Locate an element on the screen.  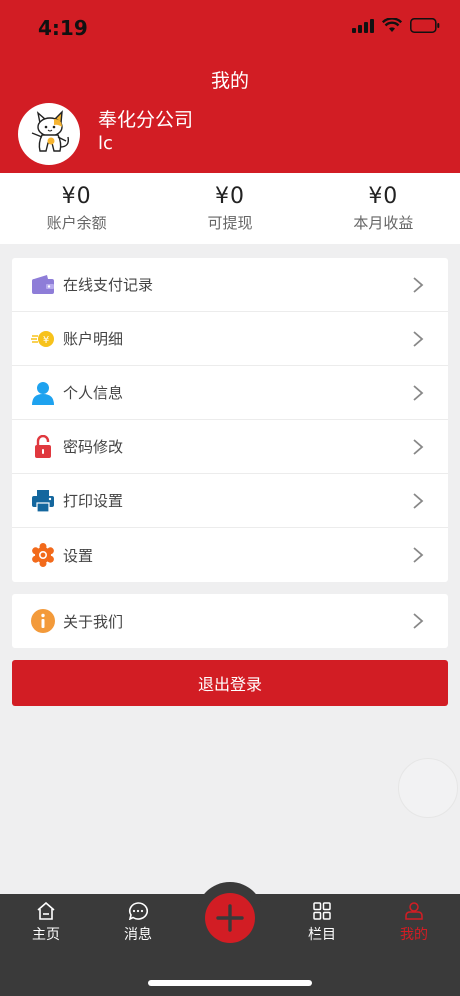
chat-icon is located at coordinates (138, 911).